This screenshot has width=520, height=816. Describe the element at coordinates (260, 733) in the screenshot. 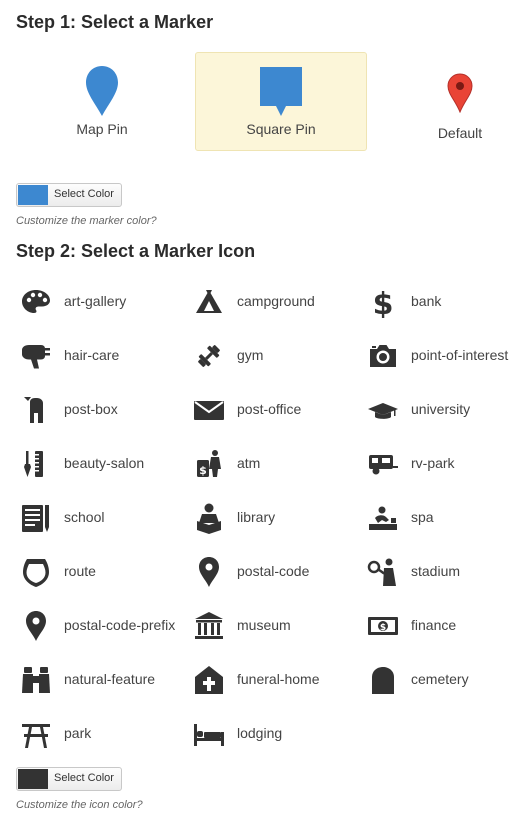

I see `icon-option-label: lodging` at that location.